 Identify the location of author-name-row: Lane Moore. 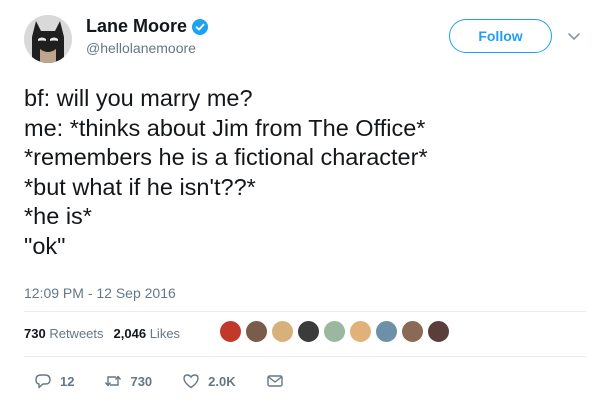
(147, 26).